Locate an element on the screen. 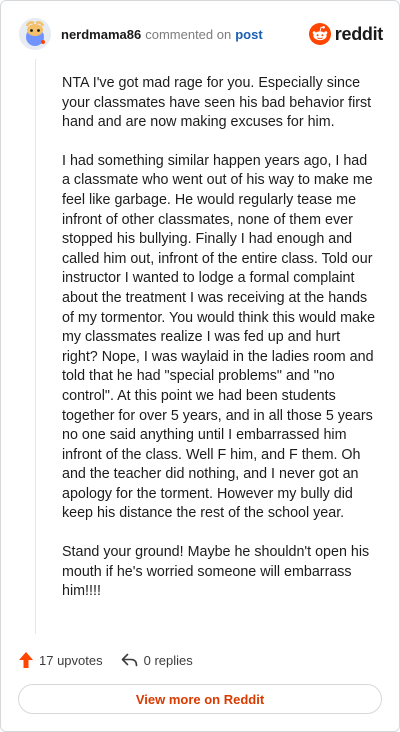  reddit-brand: reddit is located at coordinates (346, 34).